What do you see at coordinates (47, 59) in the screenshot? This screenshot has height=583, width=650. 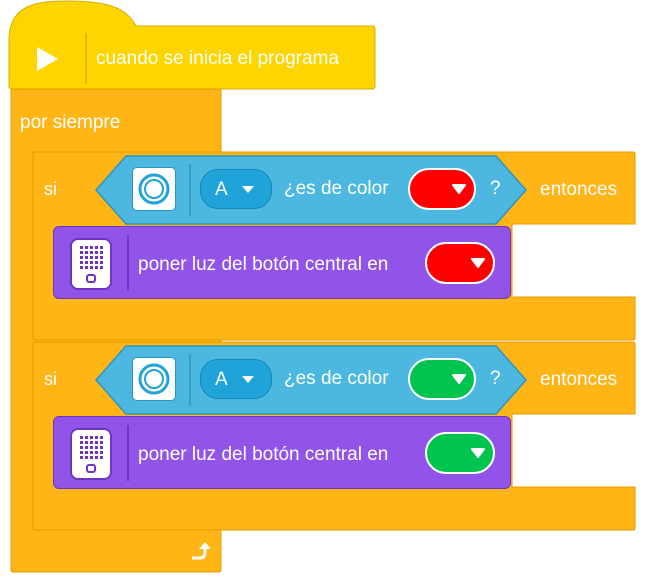 I see `play-icon` at bounding box center [47, 59].